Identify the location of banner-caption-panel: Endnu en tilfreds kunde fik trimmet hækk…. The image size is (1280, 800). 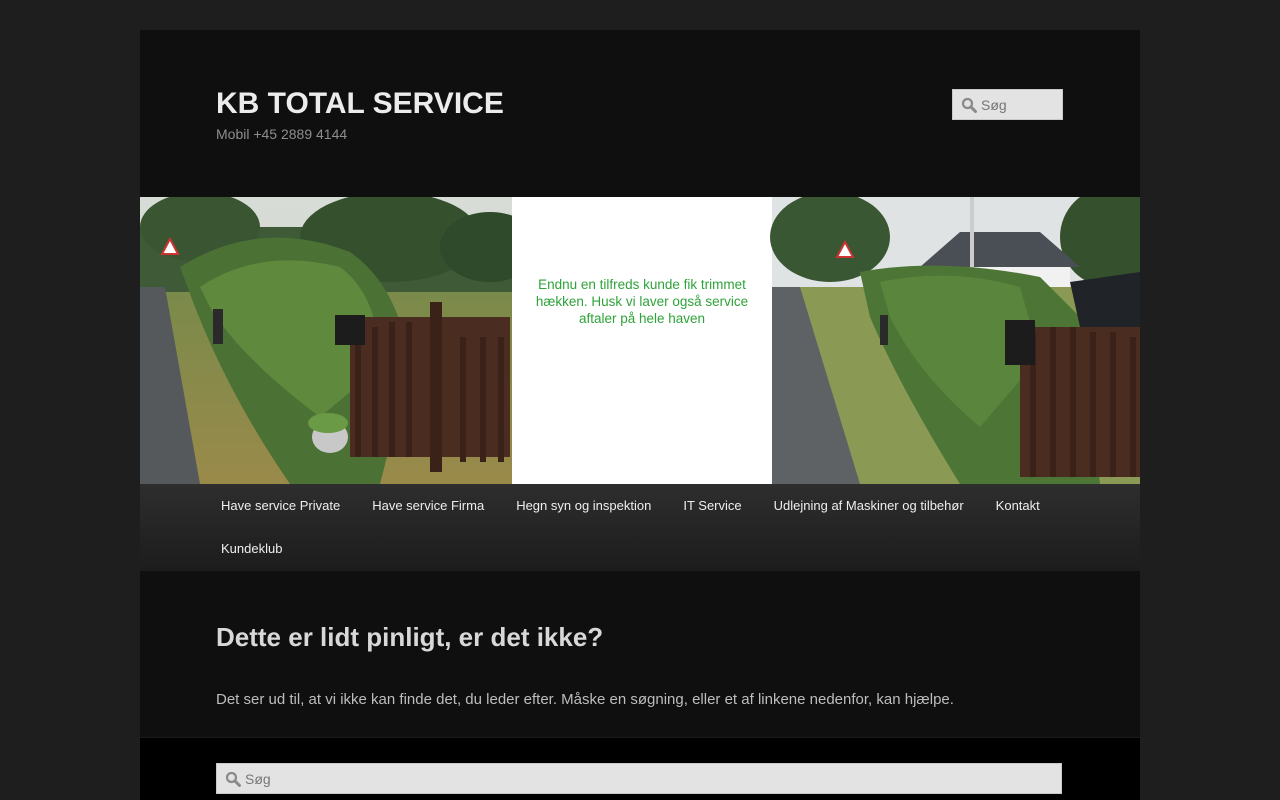
(642, 340).